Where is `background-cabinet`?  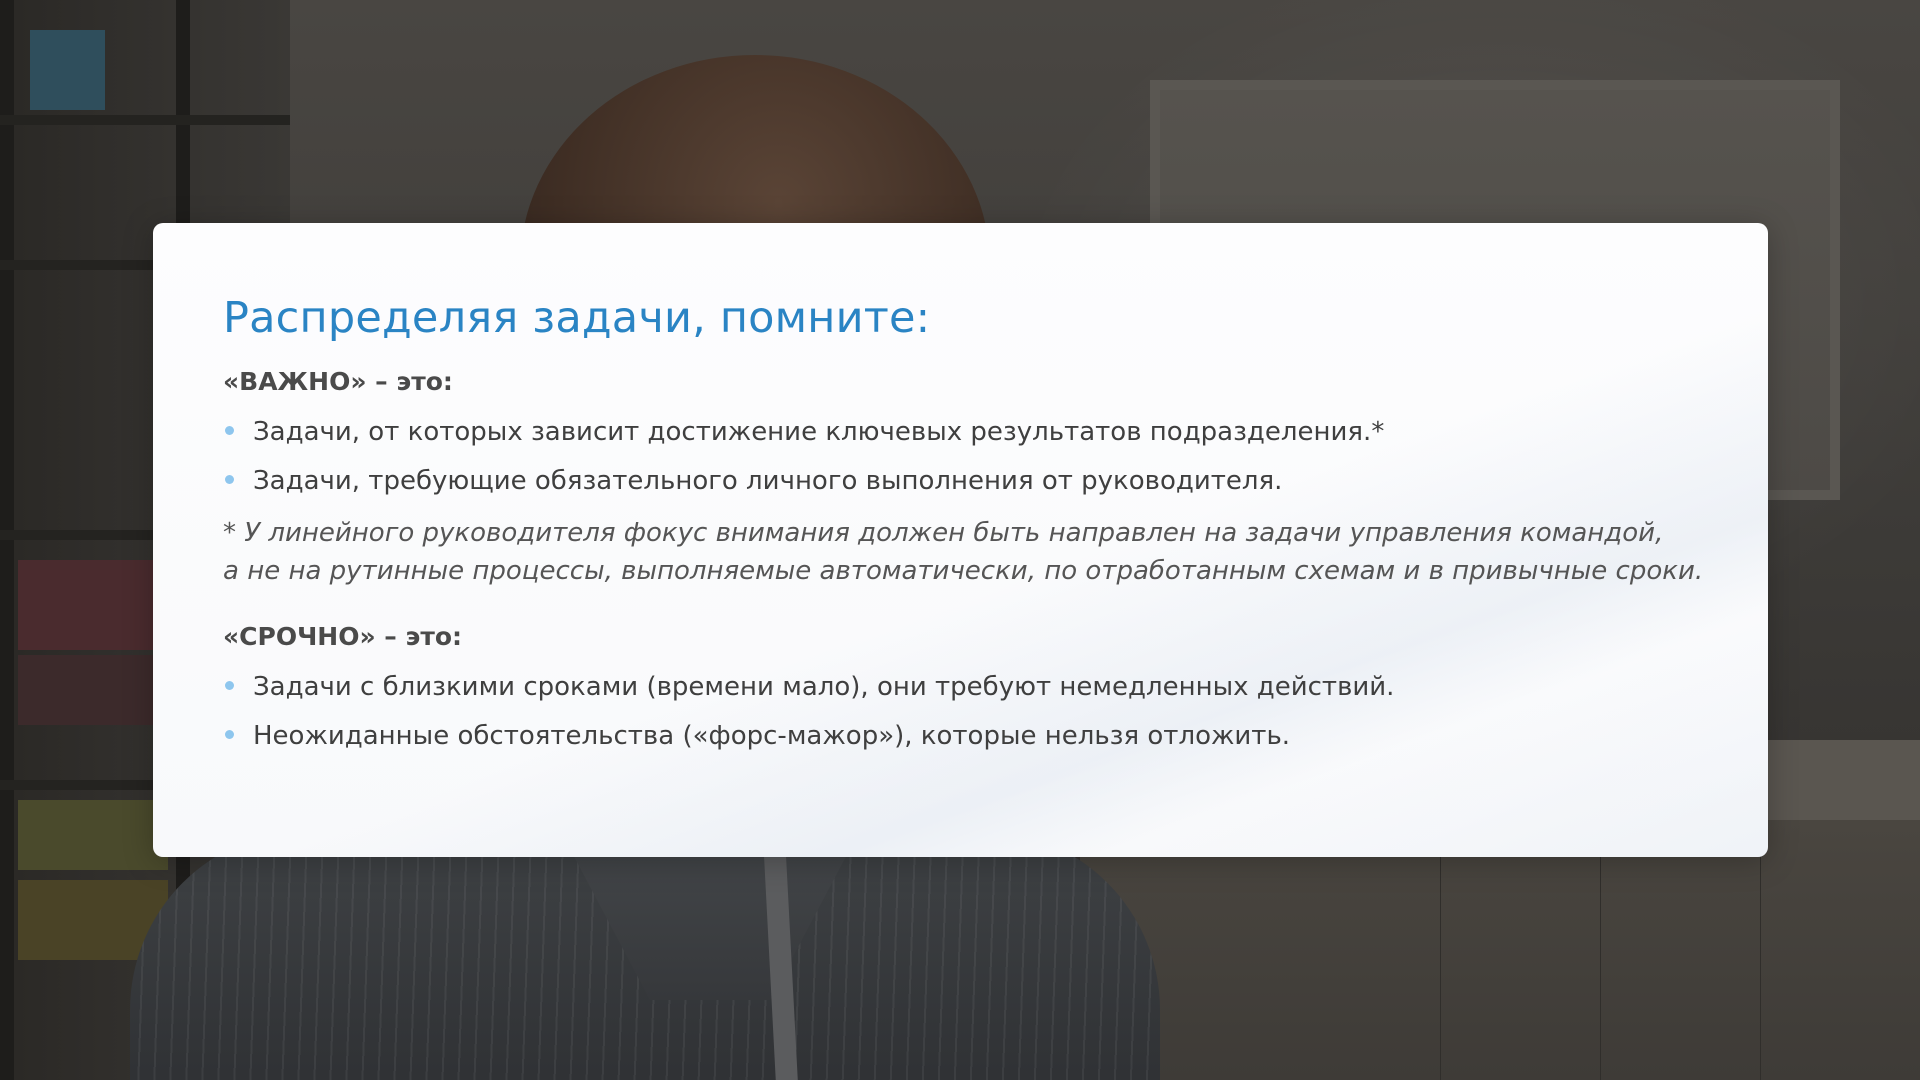 background-cabinet is located at coordinates (1500, 950).